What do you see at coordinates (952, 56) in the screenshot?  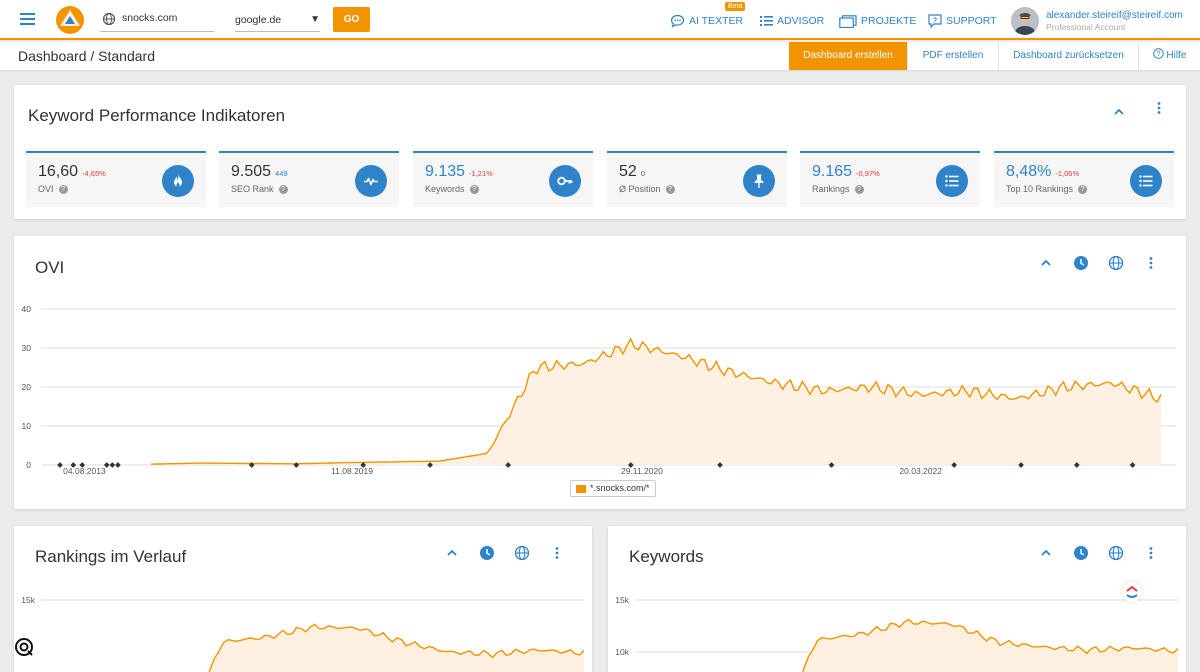 I see `create-pdf-button: PDF erstellen` at bounding box center [952, 56].